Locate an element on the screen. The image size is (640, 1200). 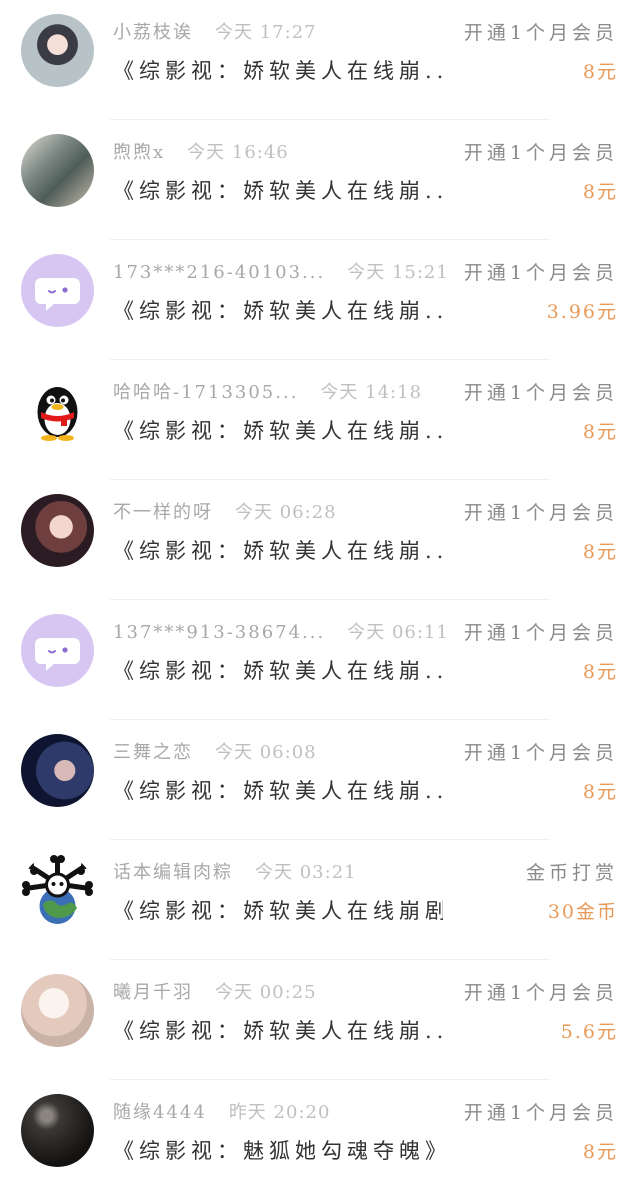
list-item: 小荔枝诶 今天 17:27 《综影视：娇软美人在线崩... 开通1个月会员 8元 is located at coordinates (320, 60).